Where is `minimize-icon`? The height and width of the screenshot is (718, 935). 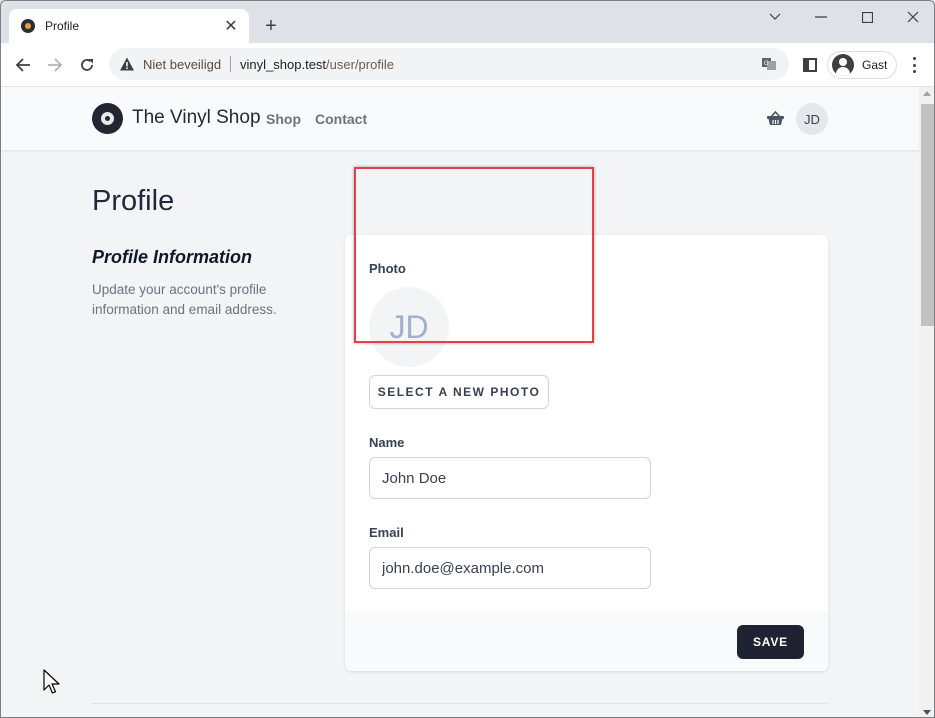 minimize-icon is located at coordinates (821, 17).